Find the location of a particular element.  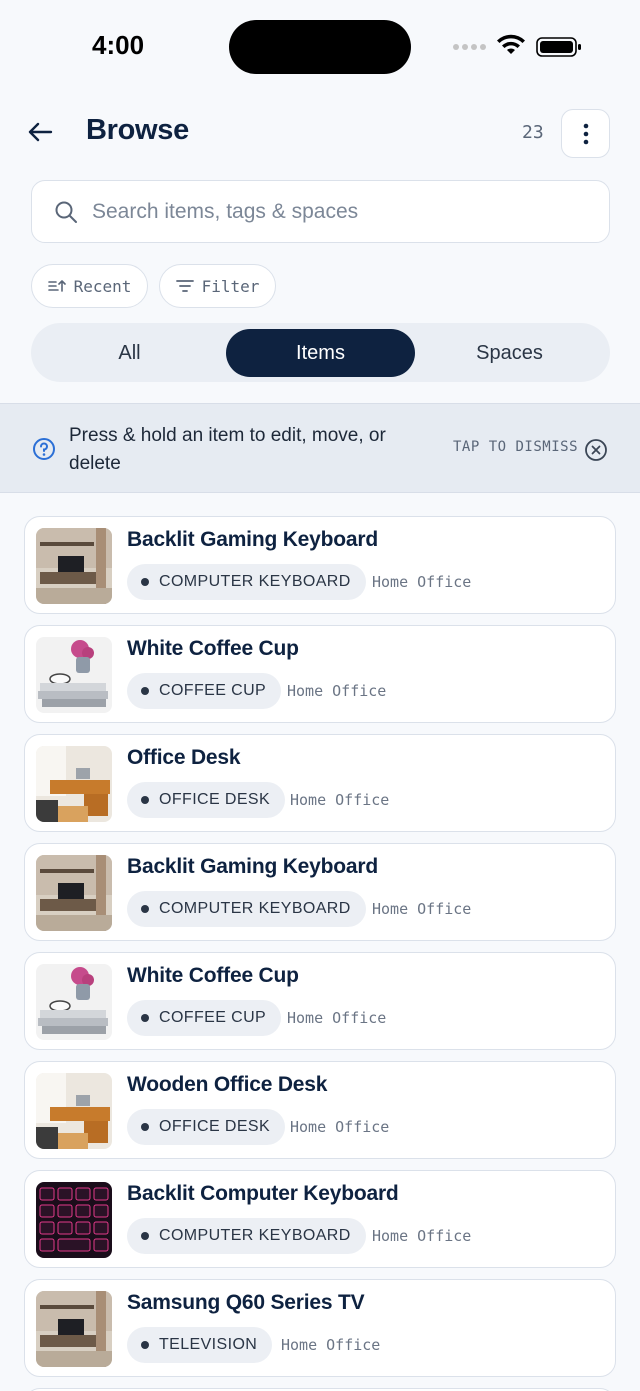

search-input is located at coordinates (327, 211).